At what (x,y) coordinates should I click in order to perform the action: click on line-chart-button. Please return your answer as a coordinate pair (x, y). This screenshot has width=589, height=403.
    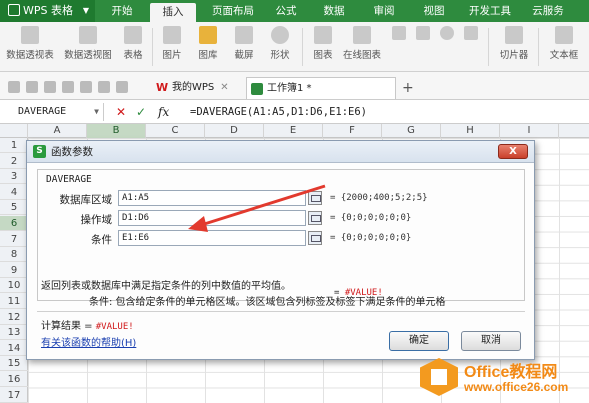
    Looking at the image, I should click on (399, 34).